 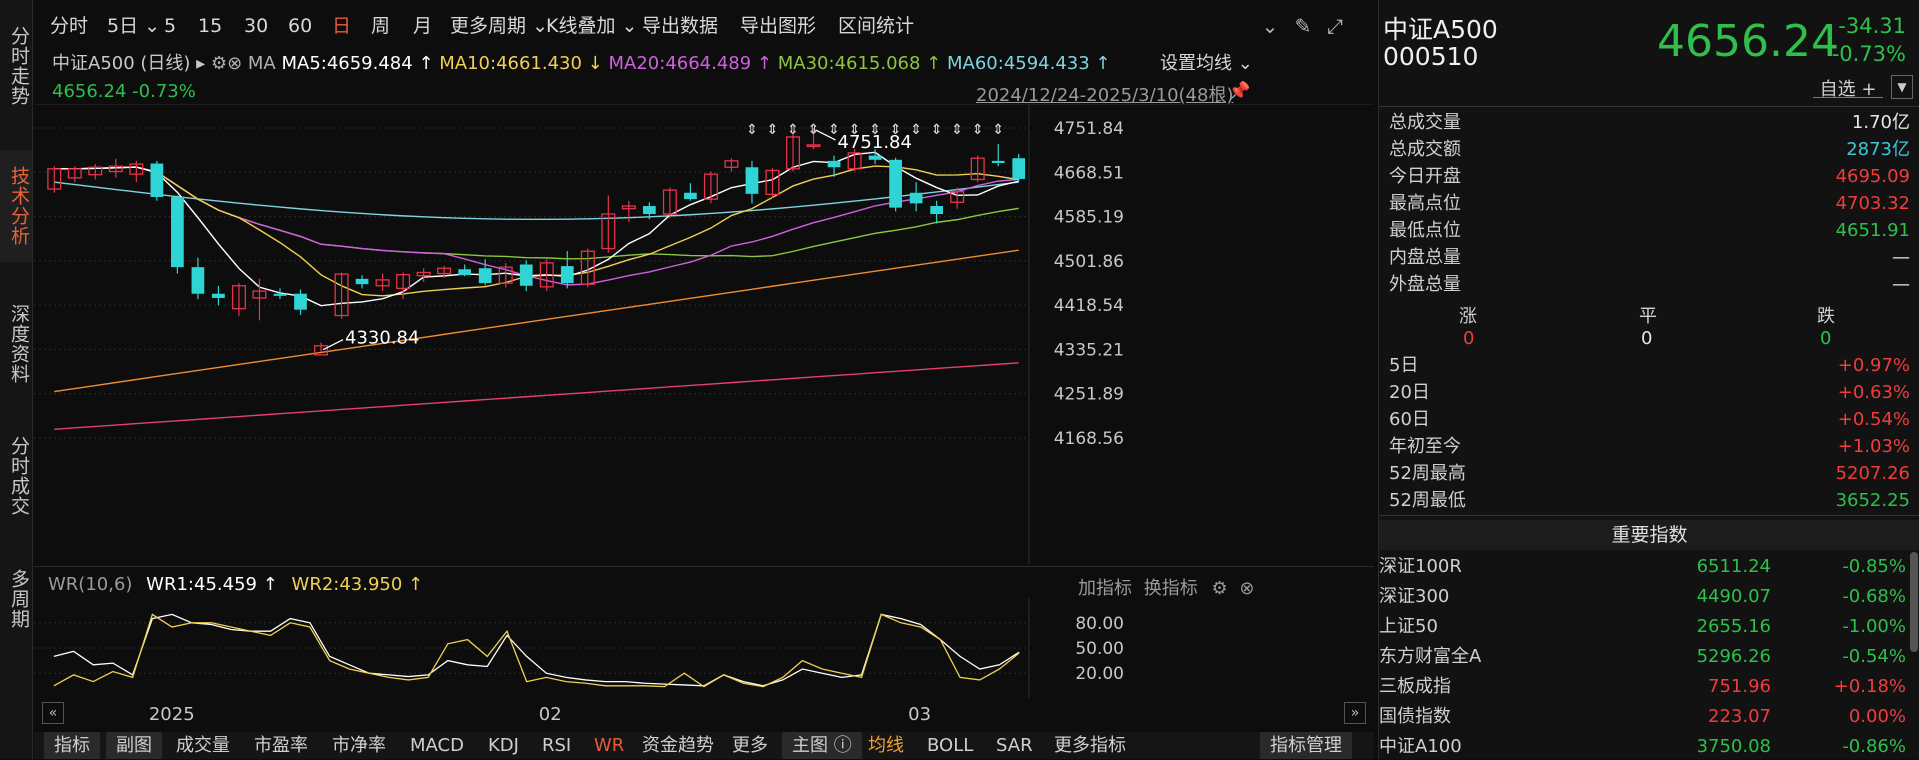 I want to click on stat-row: 外盘总量 —, so click(x=1649, y=284).